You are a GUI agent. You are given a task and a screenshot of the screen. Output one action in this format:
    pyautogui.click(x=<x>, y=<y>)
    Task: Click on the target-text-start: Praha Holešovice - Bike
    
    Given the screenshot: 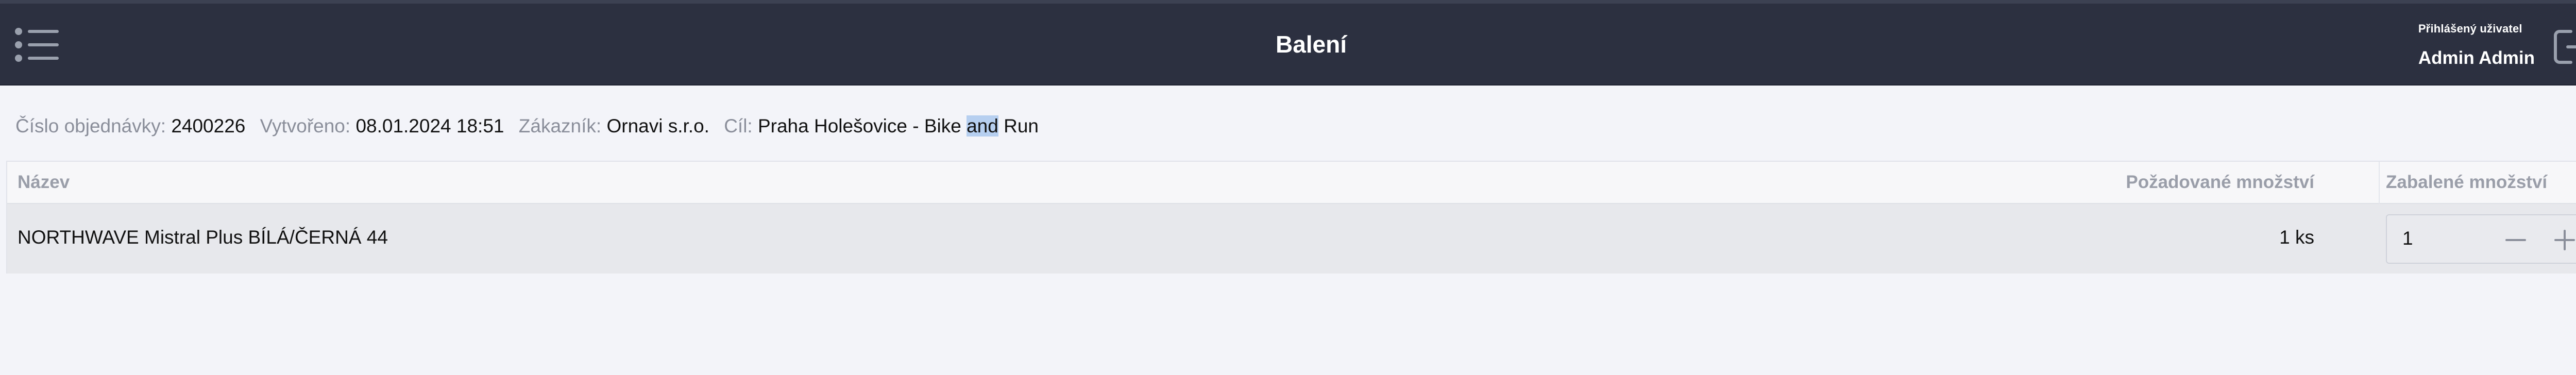 What is the action you would take?
    pyautogui.click(x=862, y=126)
    